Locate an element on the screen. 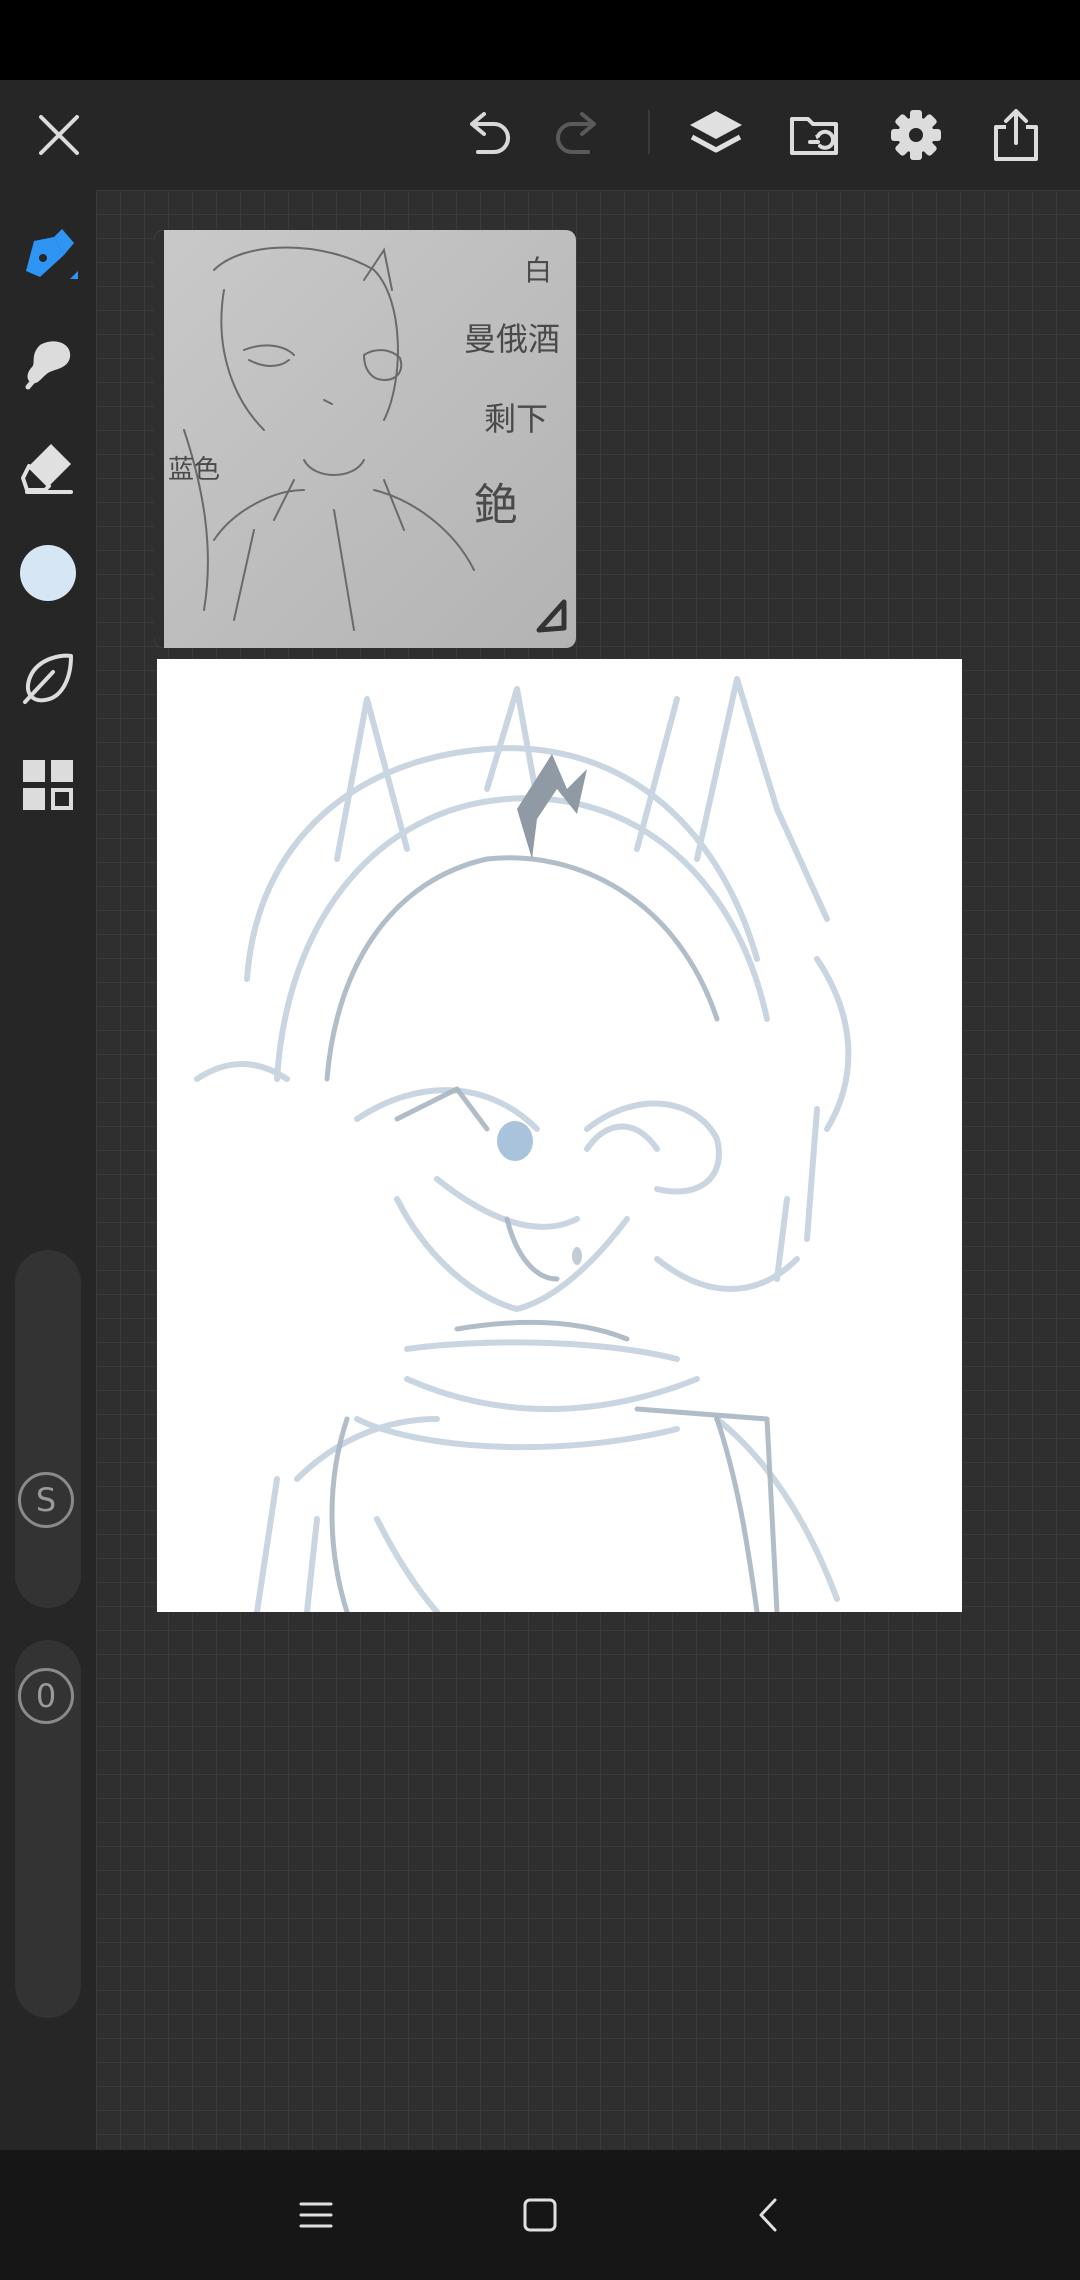 Image resolution: width=1080 pixels, height=2280 pixels. reference-text-2: 曼俄酒 is located at coordinates (512, 339).